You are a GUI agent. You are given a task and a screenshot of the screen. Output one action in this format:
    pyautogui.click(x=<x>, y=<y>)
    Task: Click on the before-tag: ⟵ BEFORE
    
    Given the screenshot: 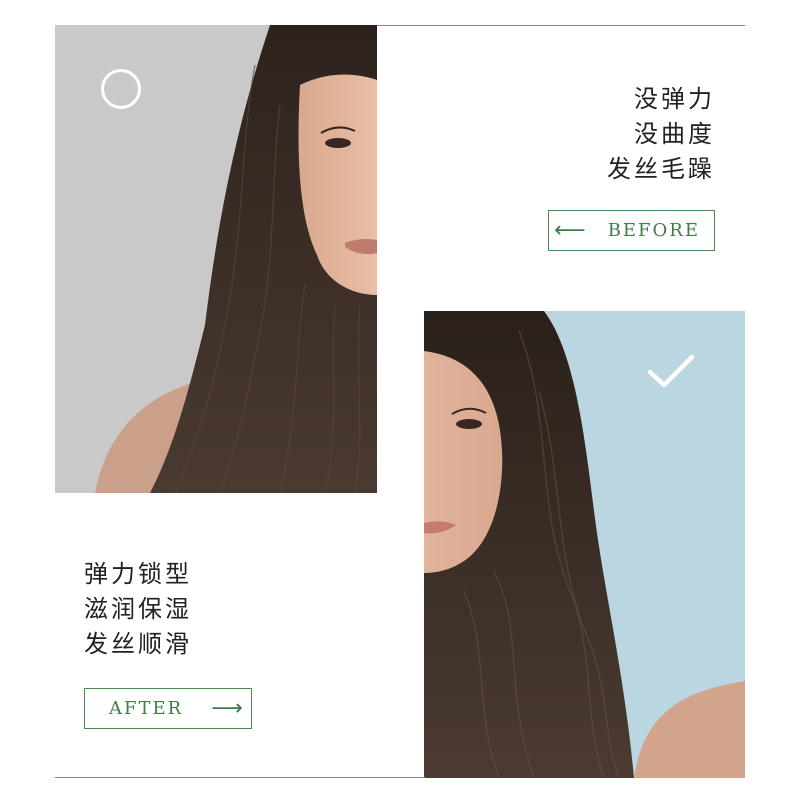 What is the action you would take?
    pyautogui.click(x=631, y=230)
    